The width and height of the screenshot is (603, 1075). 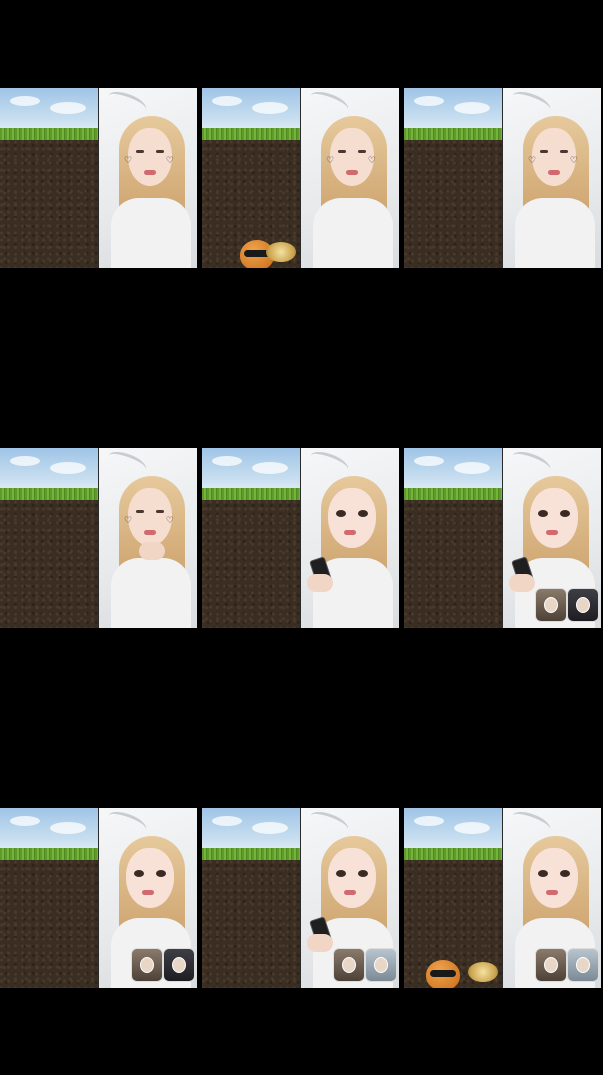 I want to click on cymbal-icon, so click(x=281, y=252).